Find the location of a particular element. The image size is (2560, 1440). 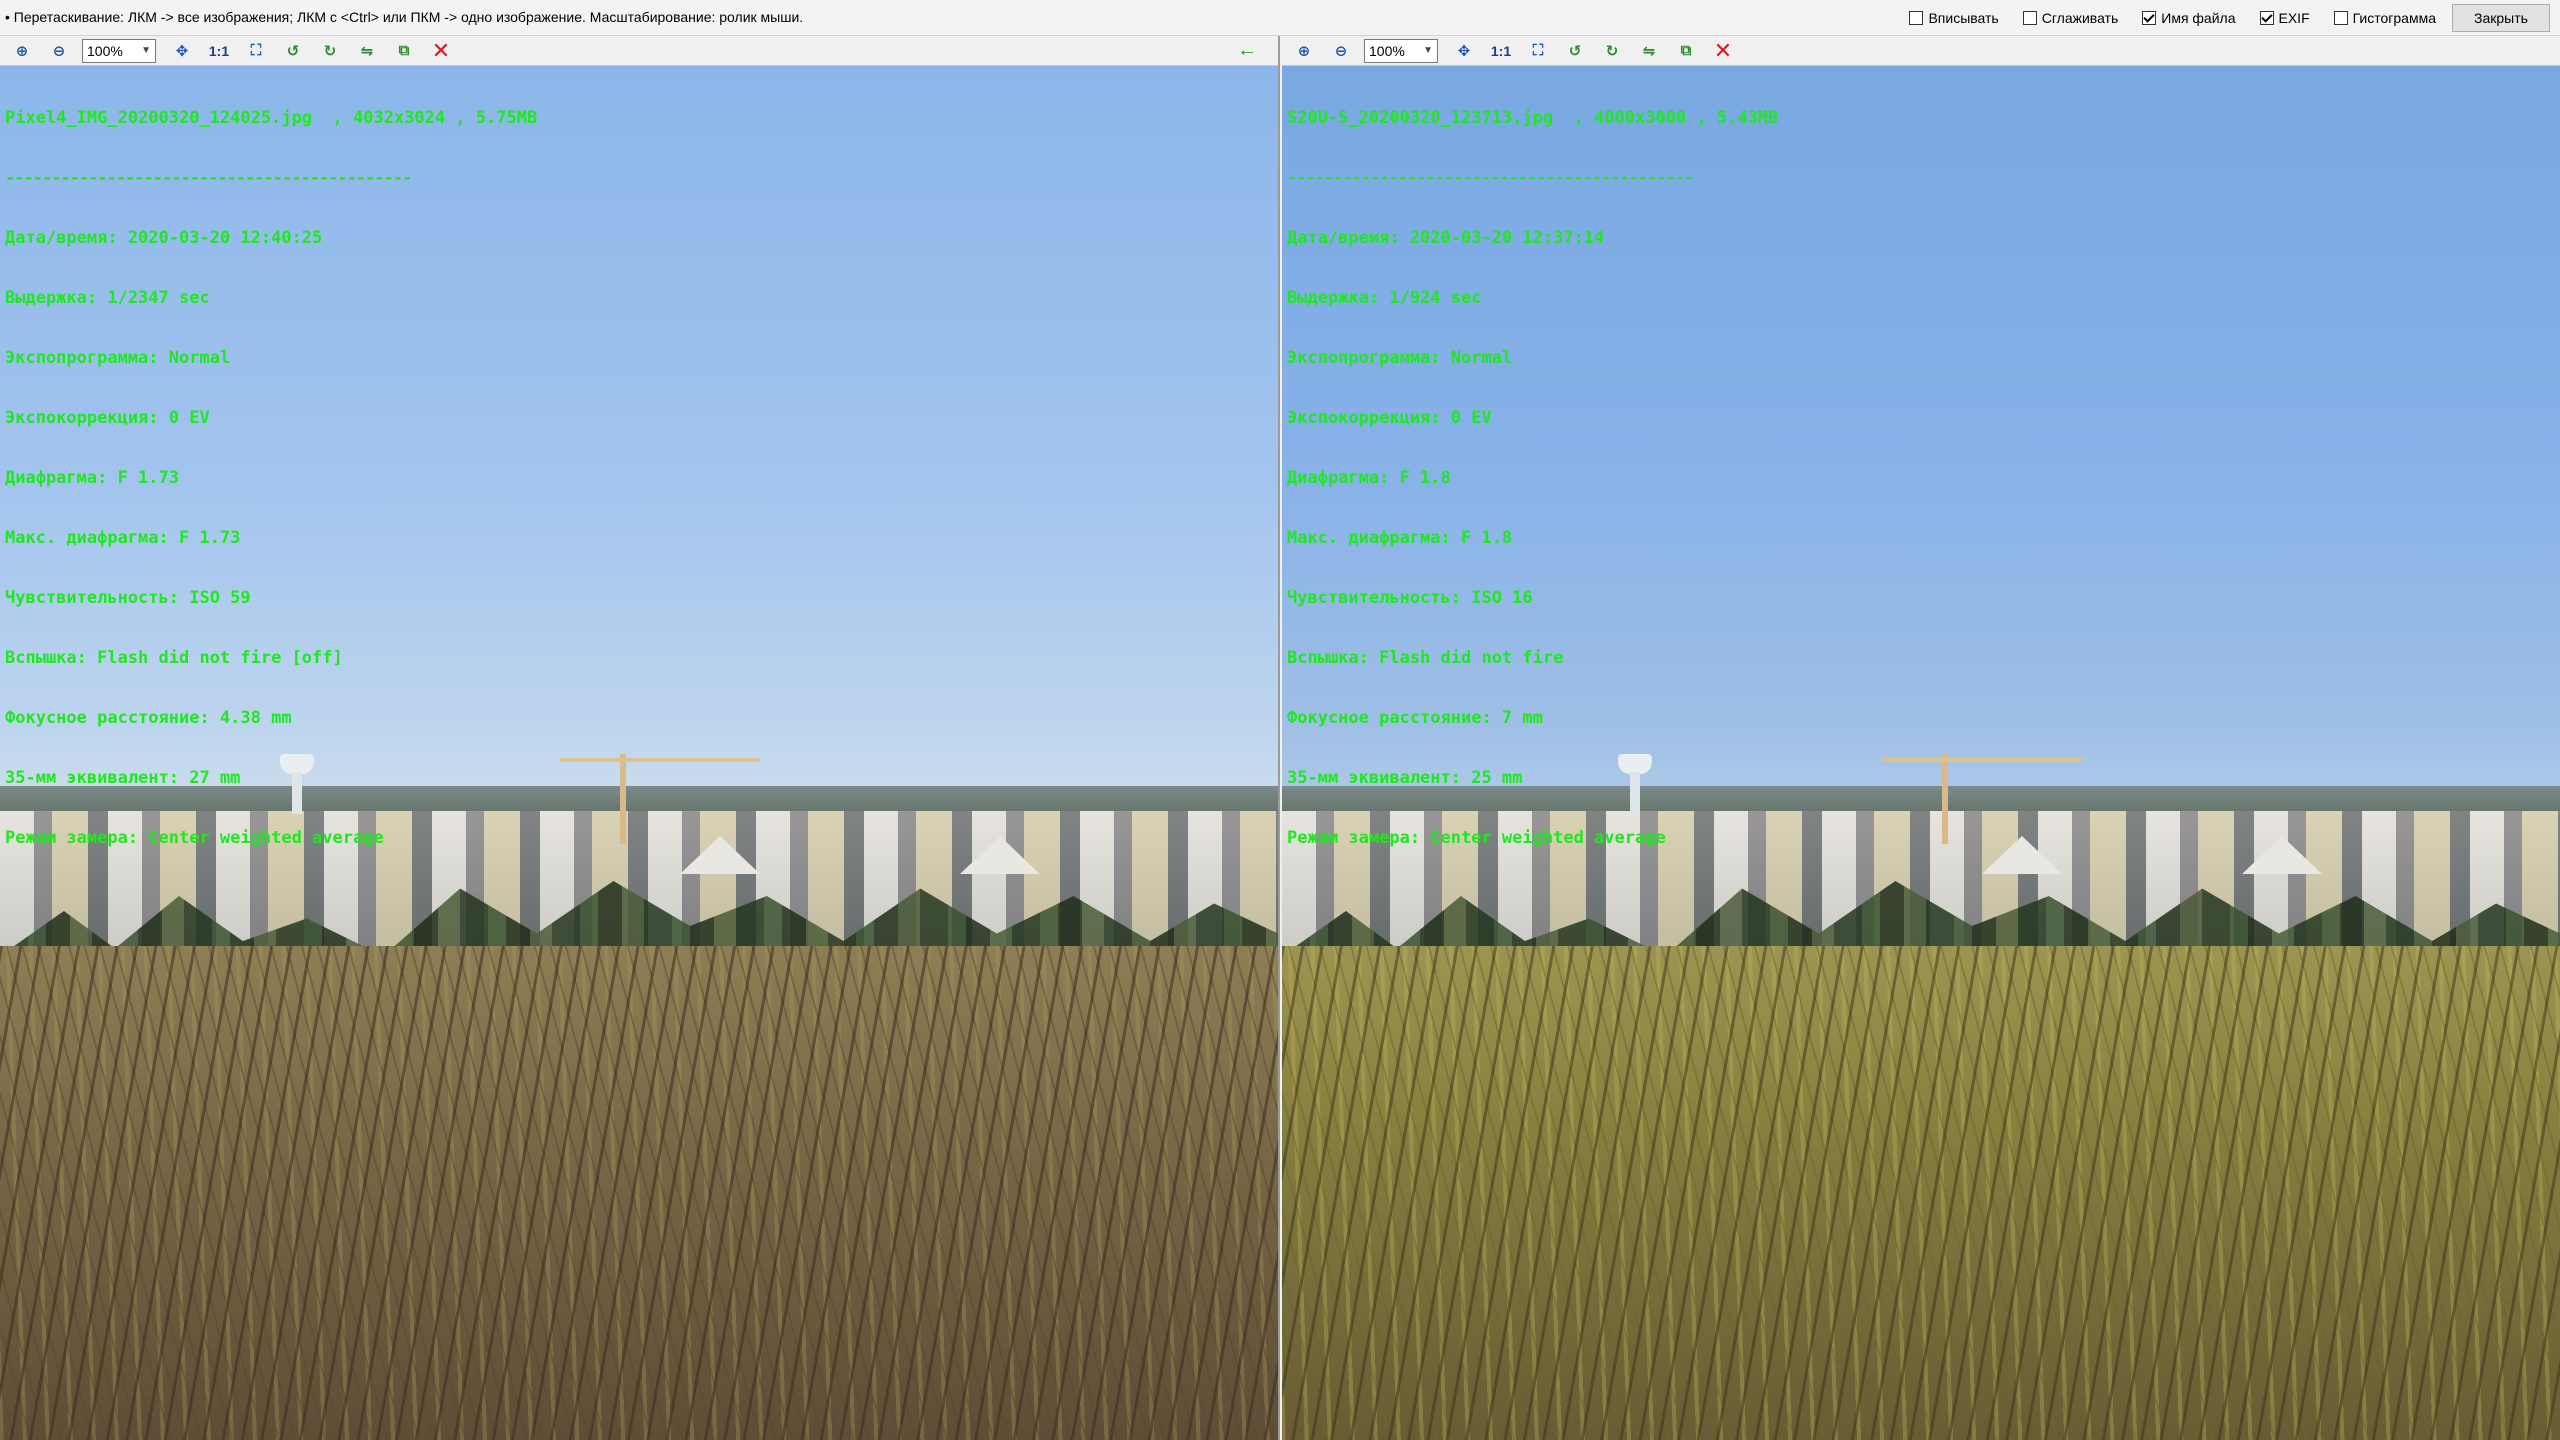

exif-line: Чувствительность: ISO 16 is located at coordinates (1410, 598).